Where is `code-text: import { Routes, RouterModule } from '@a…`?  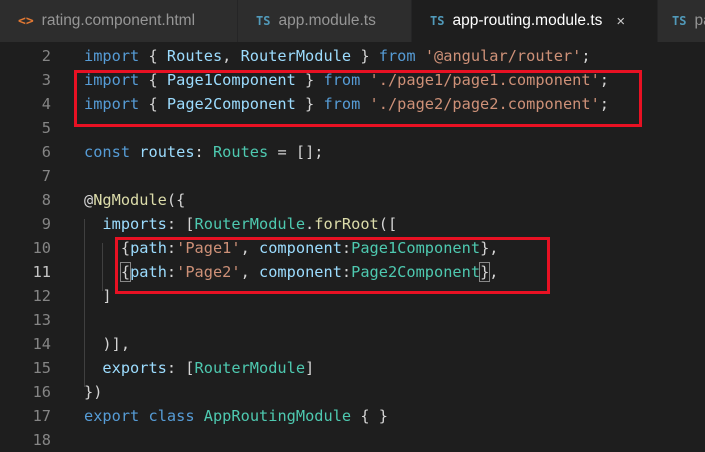 code-text: import { Routes, RouterModule } from '@a… is located at coordinates (337, 56).